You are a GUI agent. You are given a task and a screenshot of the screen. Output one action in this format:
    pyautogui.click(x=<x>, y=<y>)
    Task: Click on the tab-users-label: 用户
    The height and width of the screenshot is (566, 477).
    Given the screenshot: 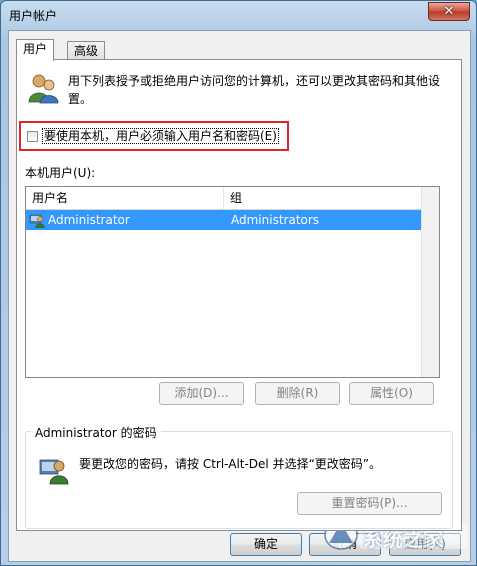 What is the action you would take?
    pyautogui.click(x=35, y=49)
    